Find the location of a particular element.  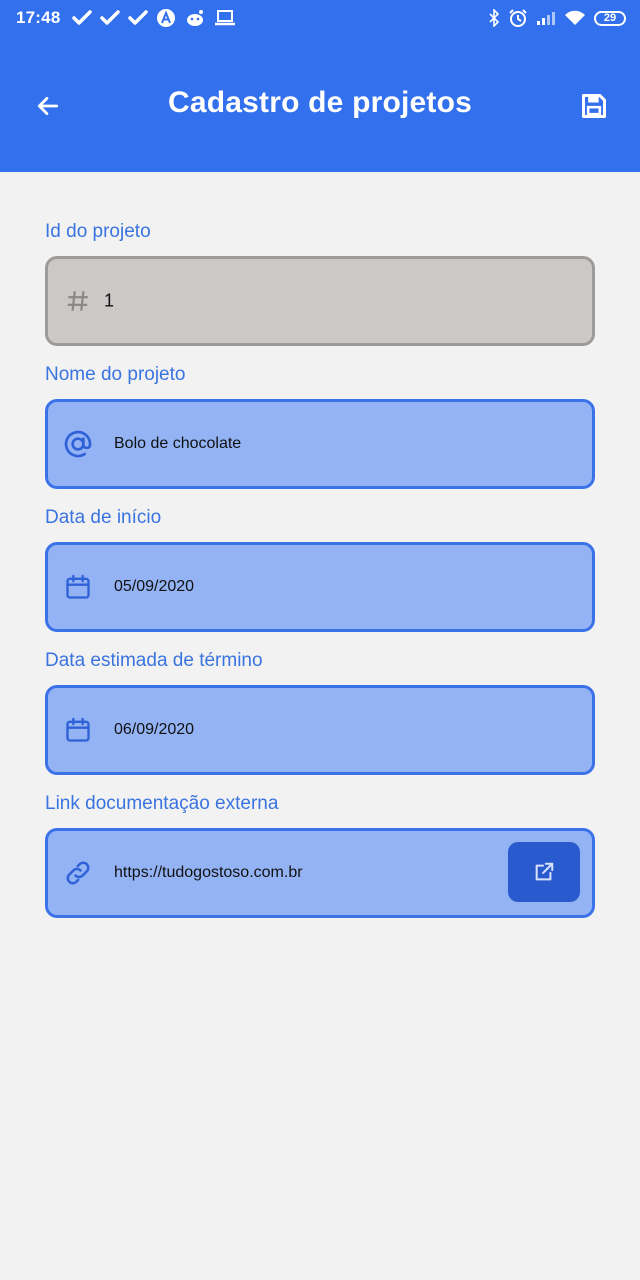

wifi-icon is located at coordinates (575, 18).